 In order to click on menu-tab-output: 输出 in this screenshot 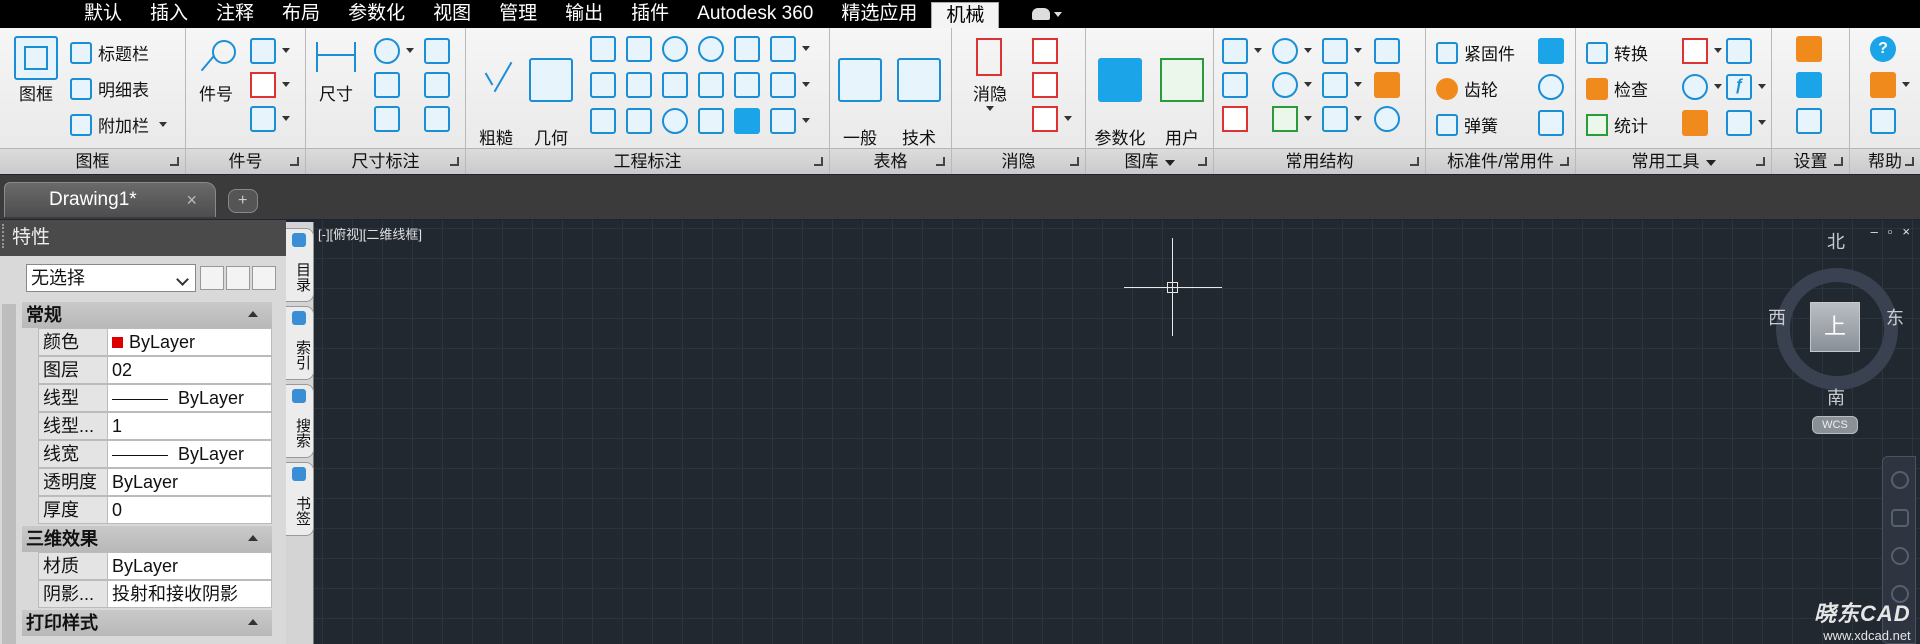, I will do `click(584, 14)`.